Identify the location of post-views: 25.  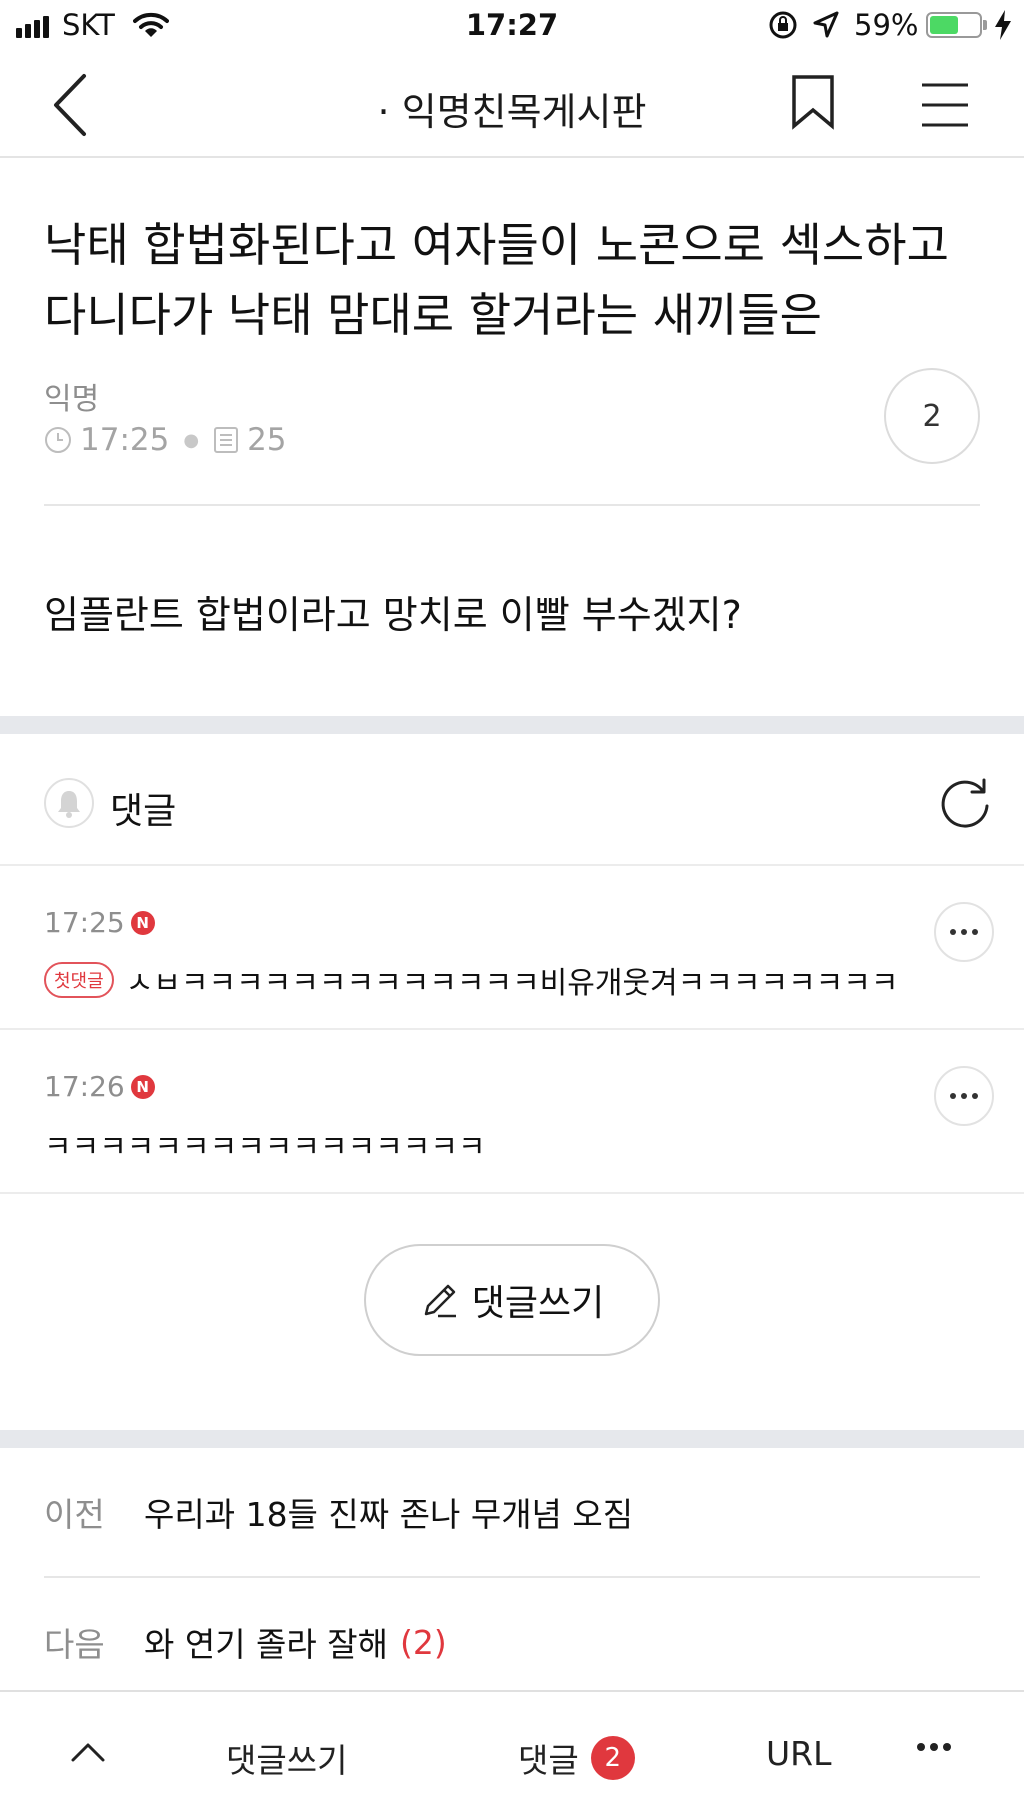
(267, 440).